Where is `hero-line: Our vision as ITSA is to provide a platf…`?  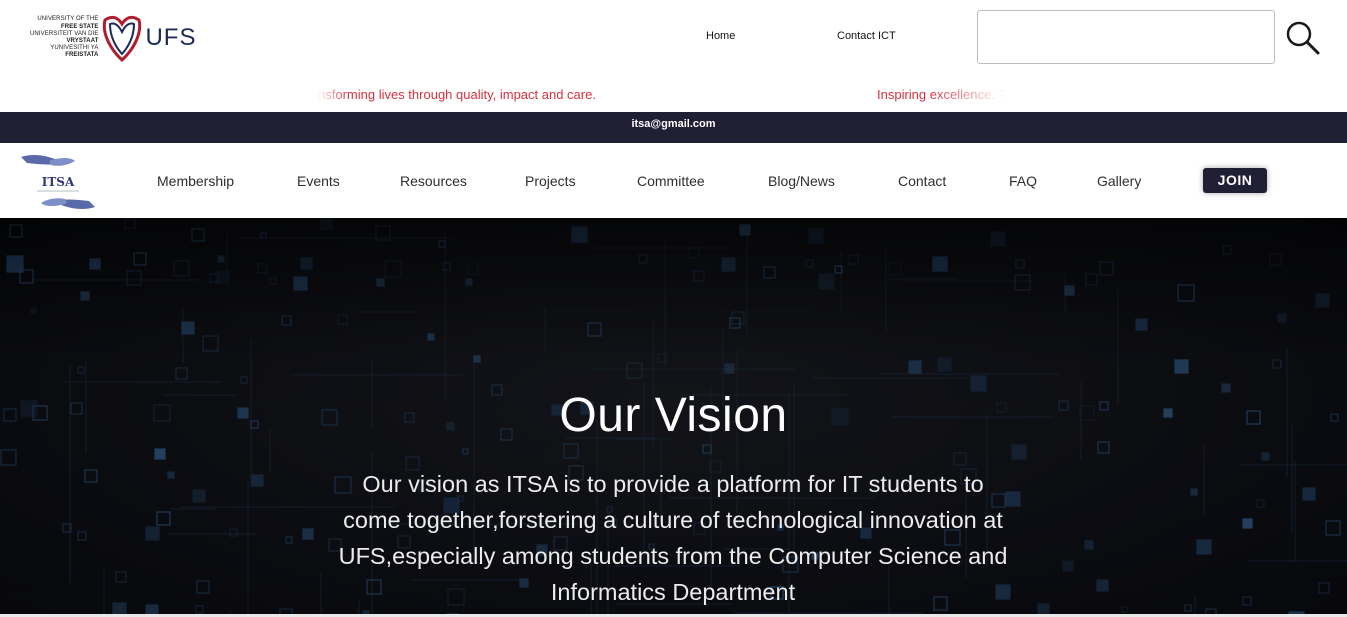
hero-line: Our vision as ITSA is to provide a platf… is located at coordinates (673, 484).